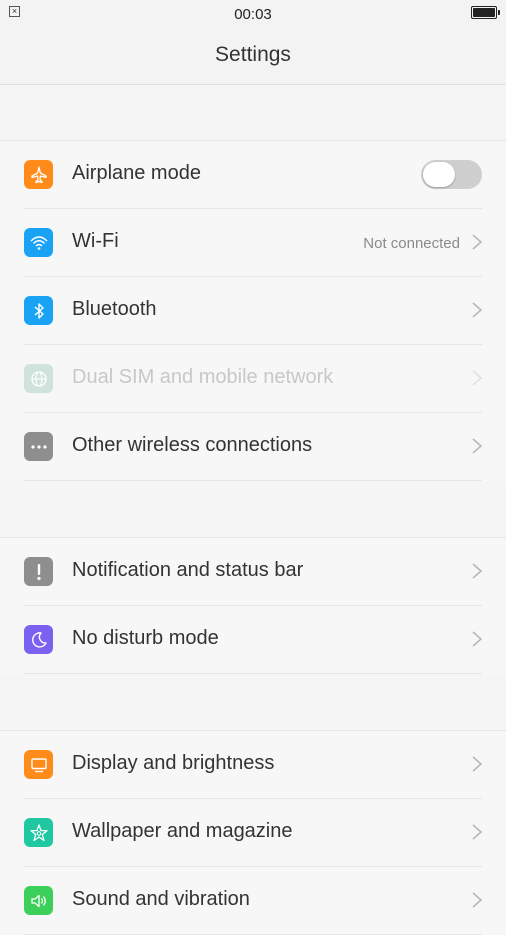  I want to click on page-title: Settings, so click(253, 54).